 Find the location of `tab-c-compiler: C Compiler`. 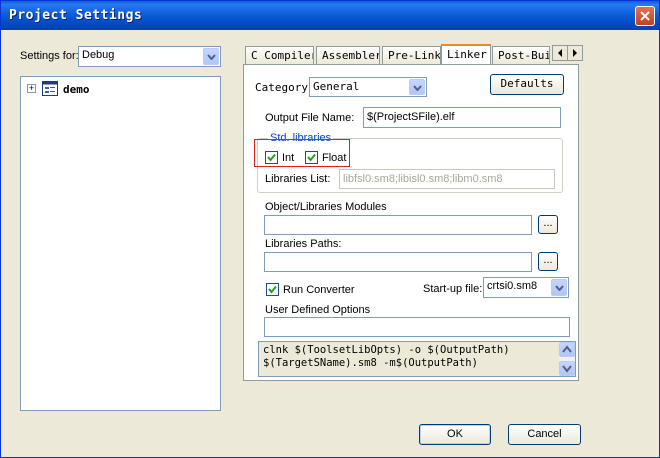

tab-c-compiler: C Compiler is located at coordinates (279, 55).